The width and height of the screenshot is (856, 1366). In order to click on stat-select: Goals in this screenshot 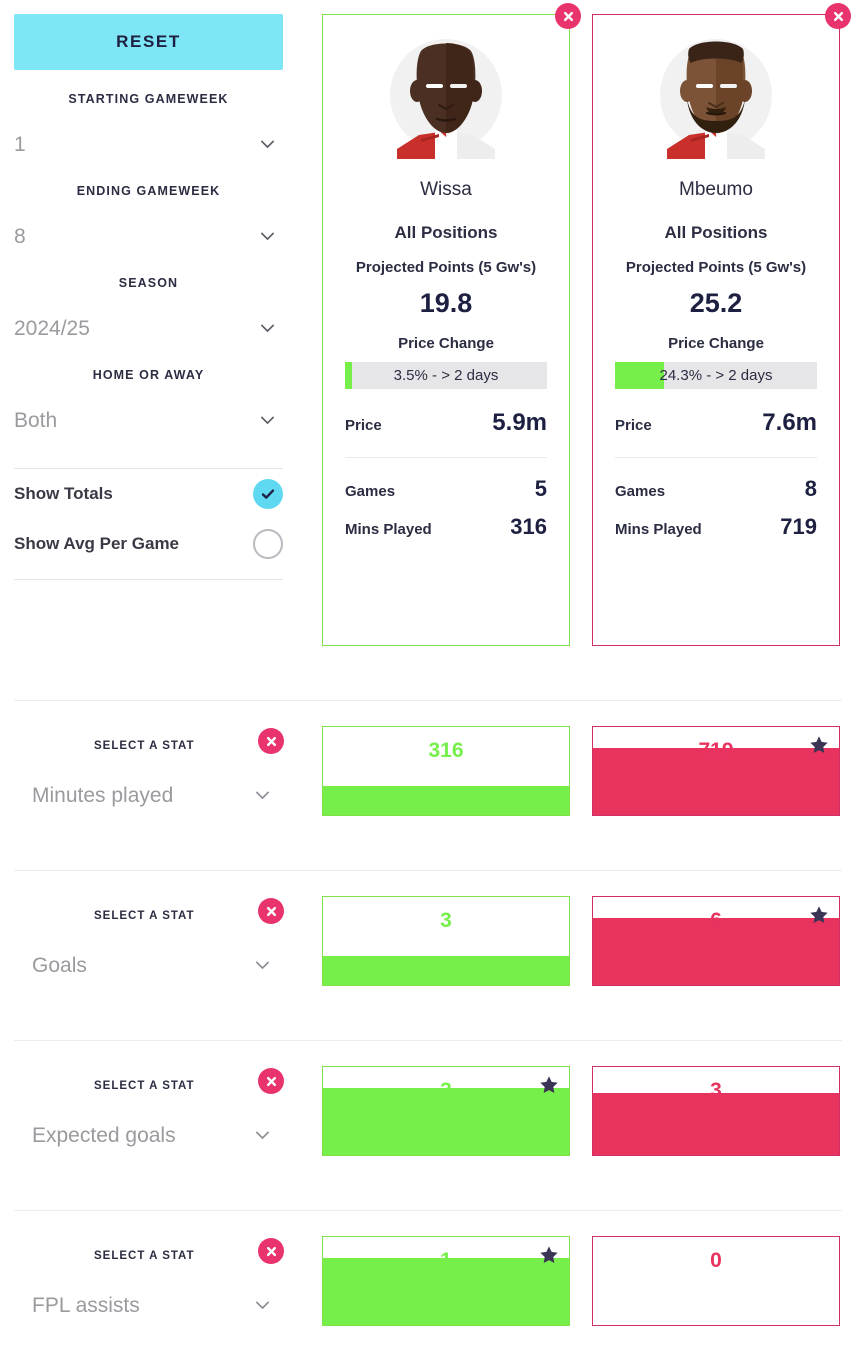, I will do `click(160, 966)`.